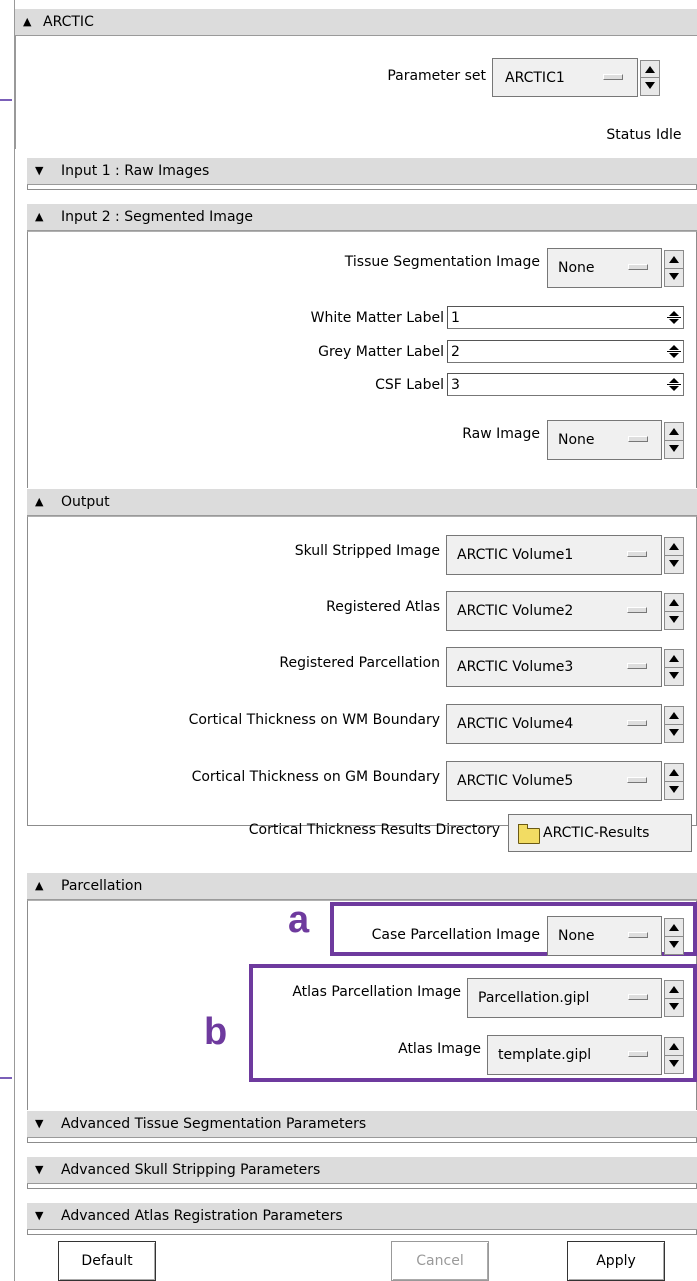  Describe the element at coordinates (565, 384) in the screenshot. I see `csf-field: 3` at that location.